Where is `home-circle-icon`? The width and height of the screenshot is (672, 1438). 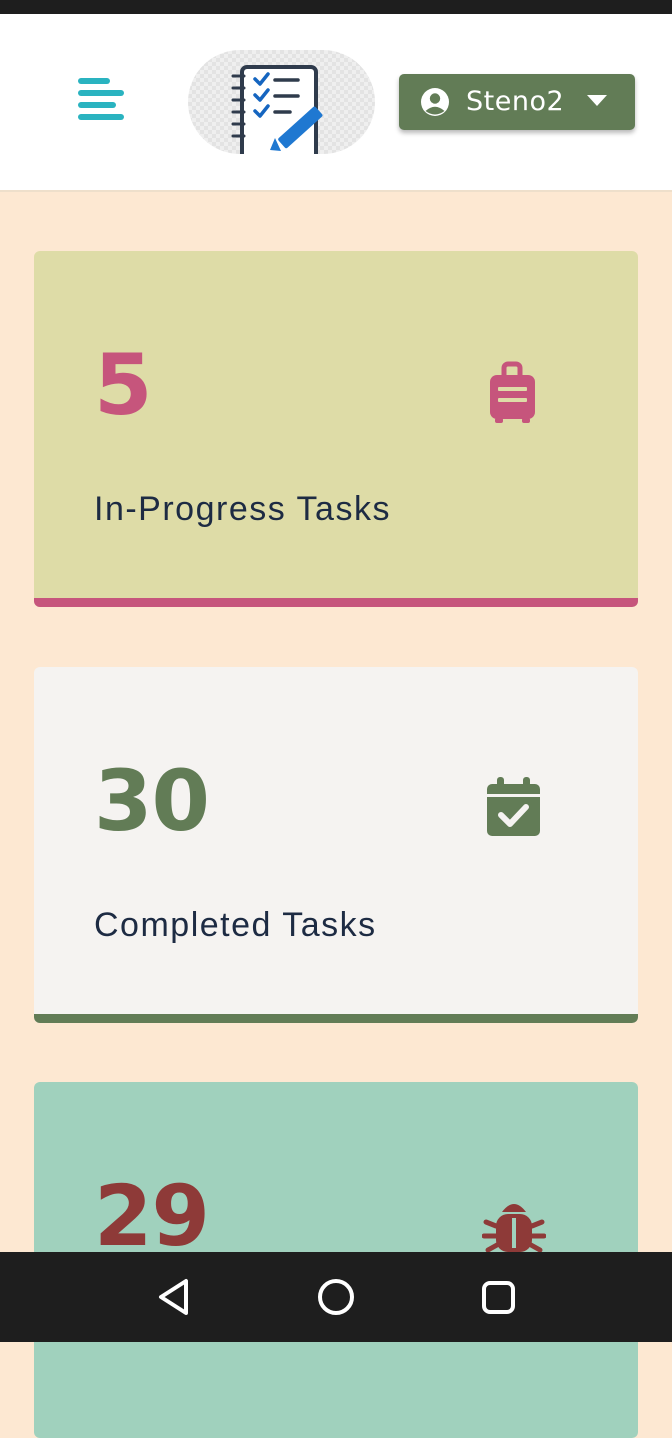 home-circle-icon is located at coordinates (336, 1297).